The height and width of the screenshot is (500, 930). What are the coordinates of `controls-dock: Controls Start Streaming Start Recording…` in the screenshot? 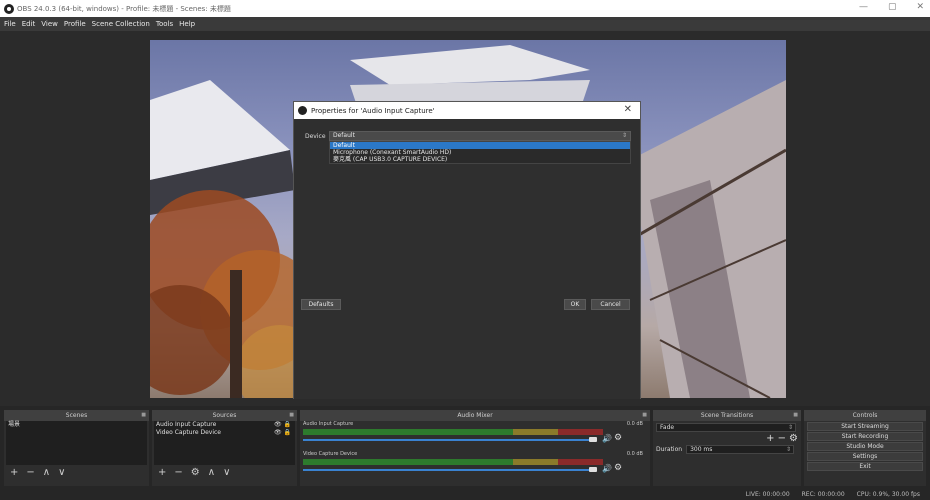 It's located at (865, 448).